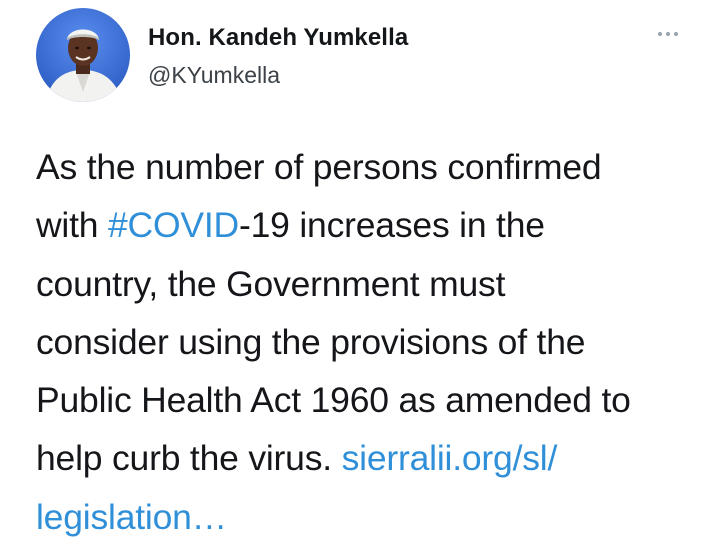  I want to click on tweet-line: with #COVID-19 increases in the, so click(376, 225).